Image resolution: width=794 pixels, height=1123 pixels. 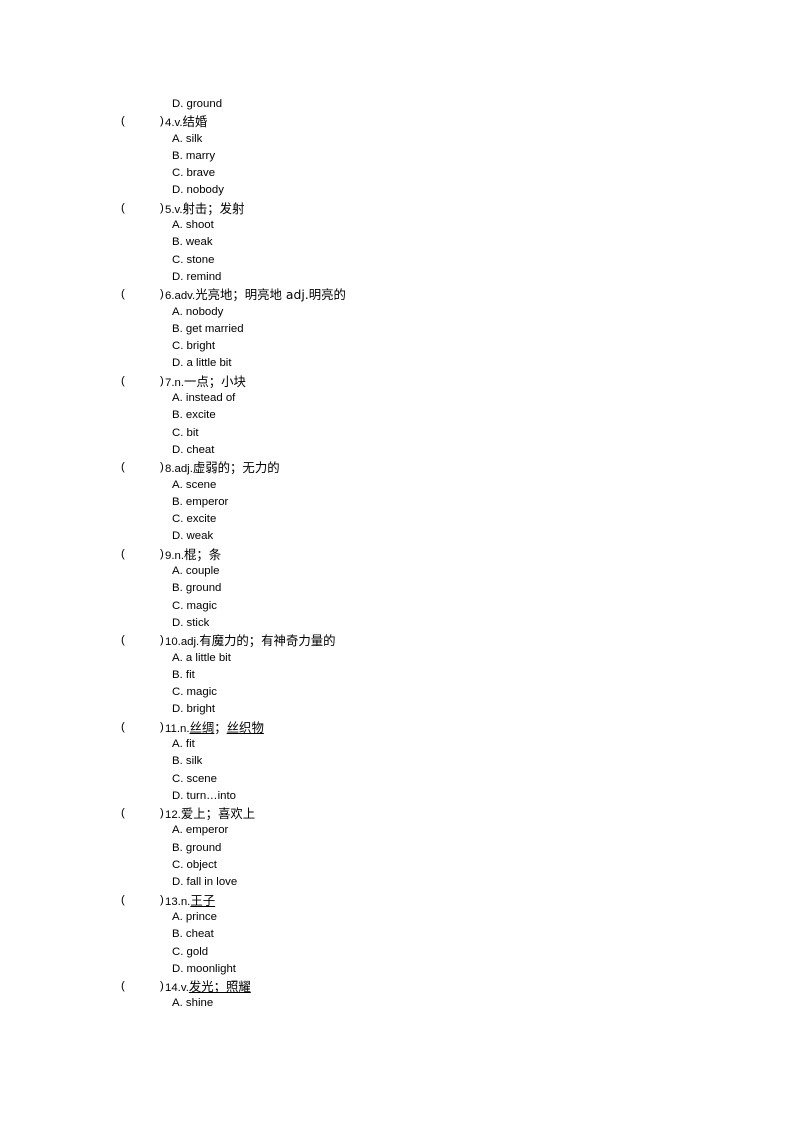 I want to click on answer-option: C. gold, so click(x=397, y=952).